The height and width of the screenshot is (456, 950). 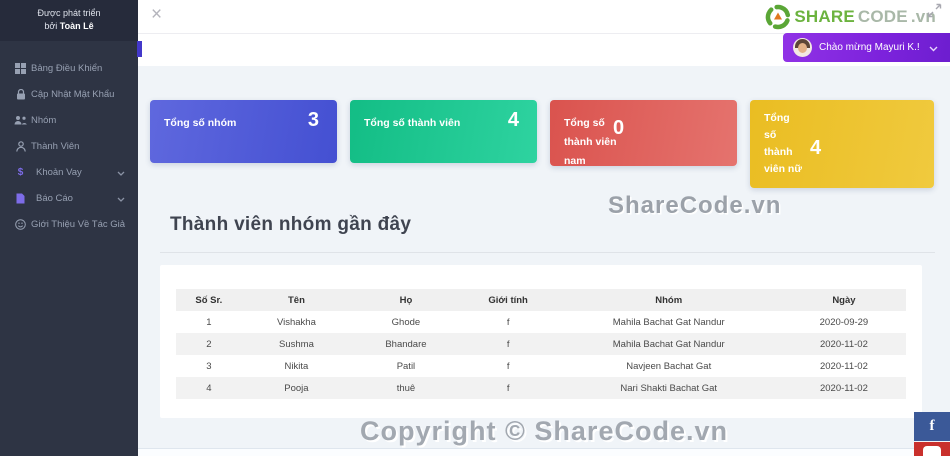 I want to click on facebook-icon: f, so click(x=932, y=426).